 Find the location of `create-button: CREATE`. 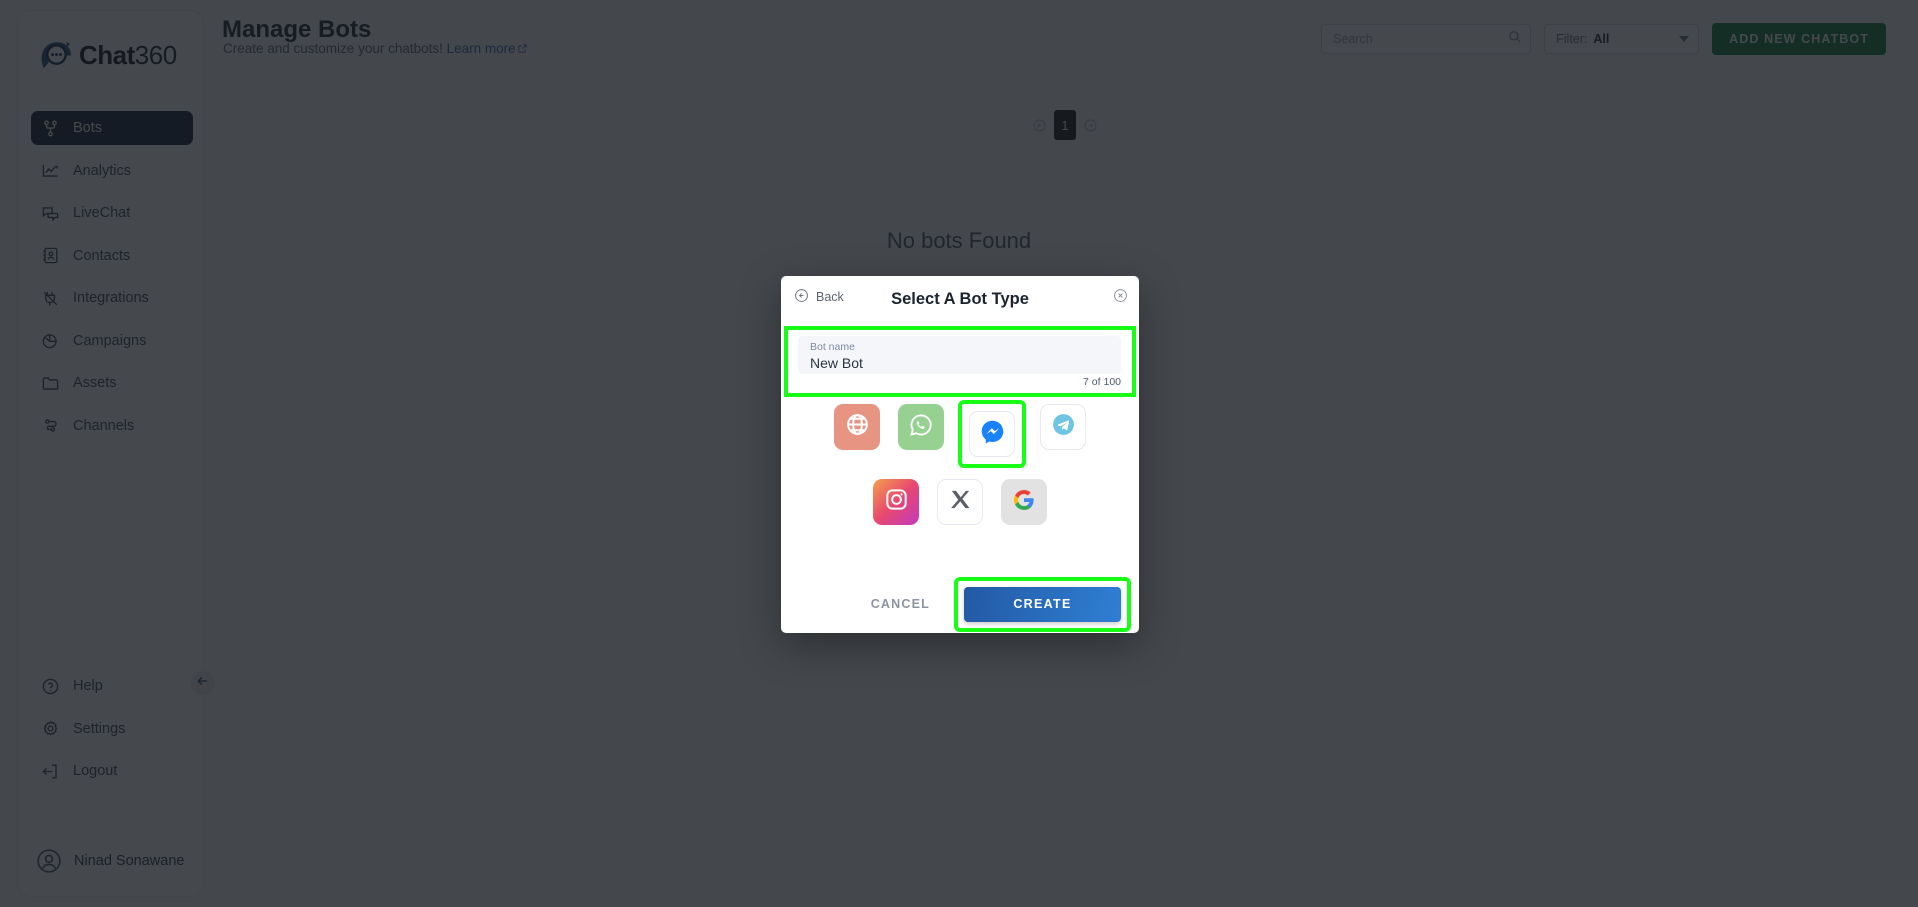

create-button: CREATE is located at coordinates (1042, 604).